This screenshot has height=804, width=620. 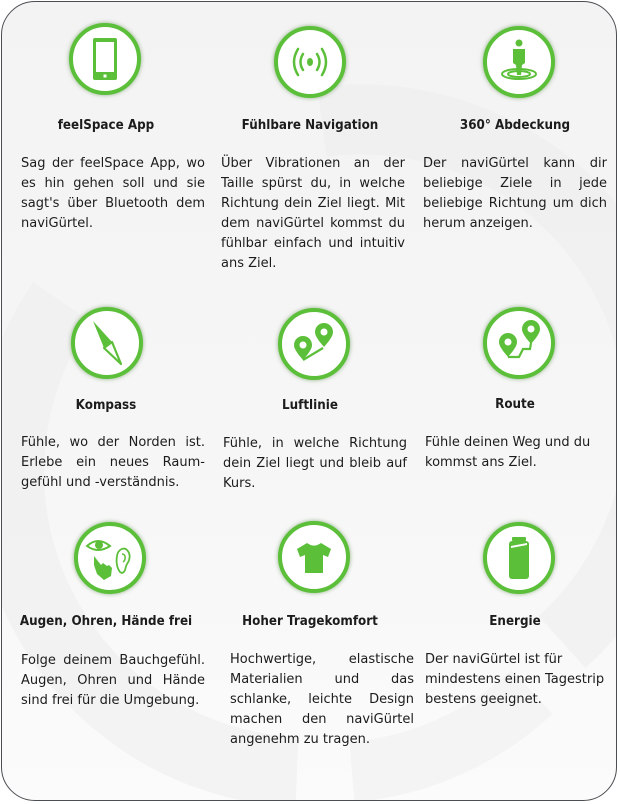 I want to click on feature-title: feelSpace App, so click(x=106, y=125).